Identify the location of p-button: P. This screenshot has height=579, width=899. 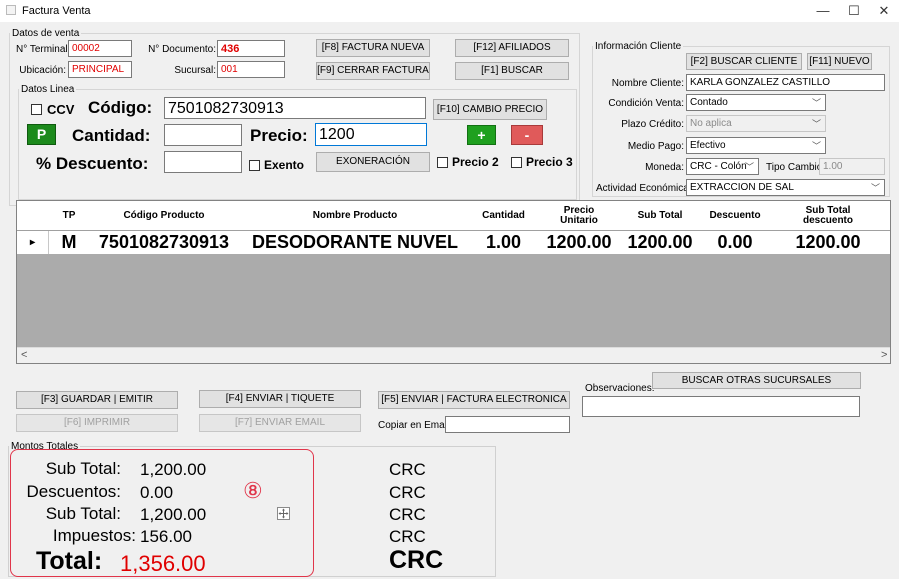
(41, 134).